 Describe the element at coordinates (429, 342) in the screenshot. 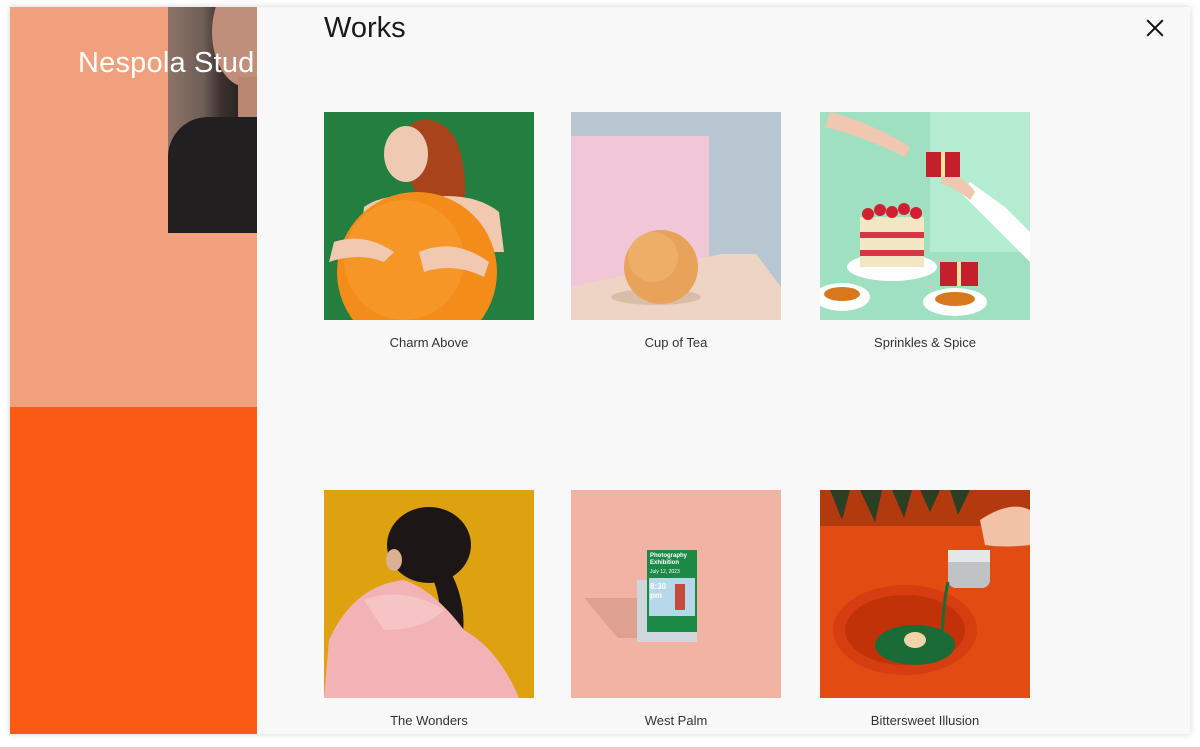

I see `work-title: Charm Above` at that location.